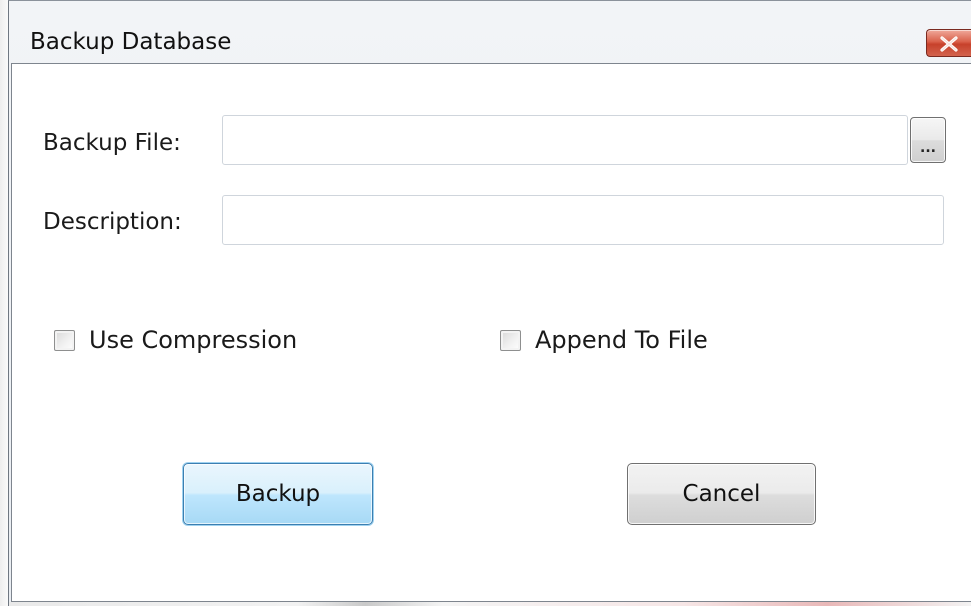 The width and height of the screenshot is (971, 606). I want to click on close-button, so click(948, 43).